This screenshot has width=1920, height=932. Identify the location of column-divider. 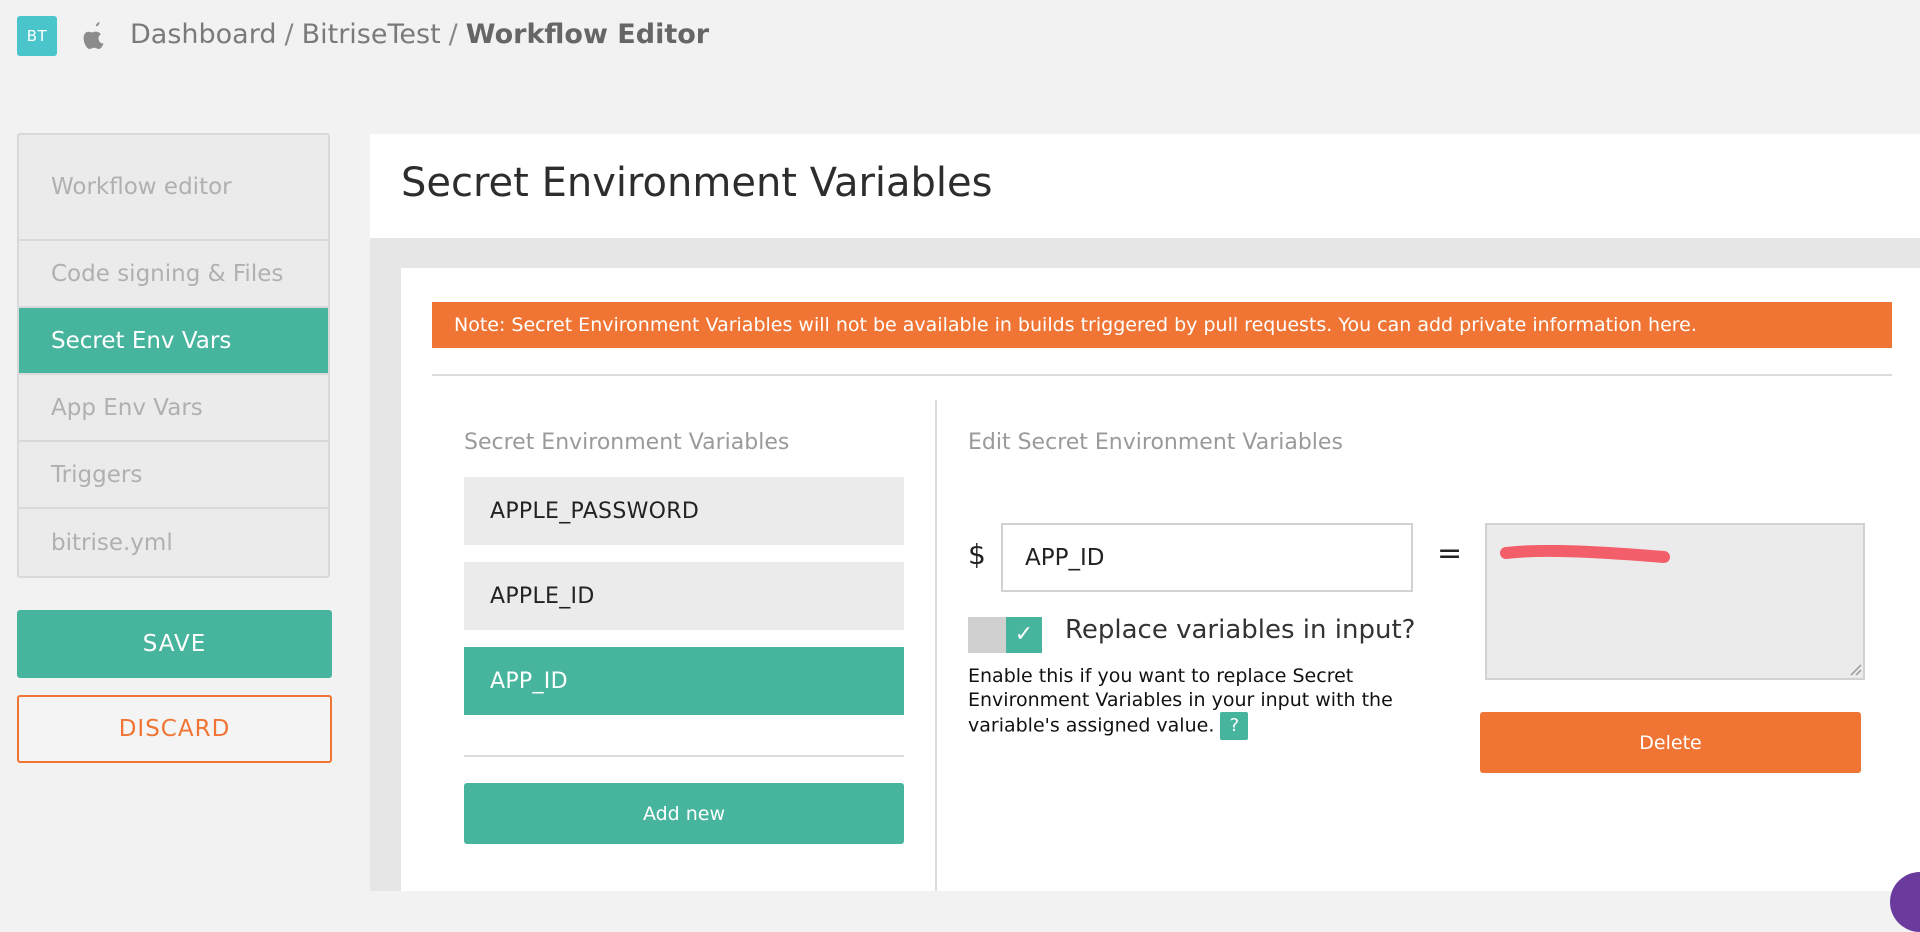
(936, 645).